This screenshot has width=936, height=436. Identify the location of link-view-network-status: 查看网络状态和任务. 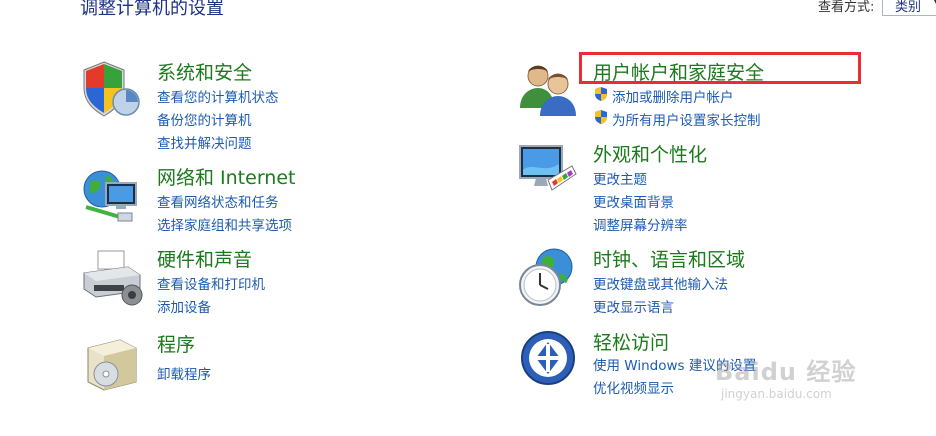
(218, 201).